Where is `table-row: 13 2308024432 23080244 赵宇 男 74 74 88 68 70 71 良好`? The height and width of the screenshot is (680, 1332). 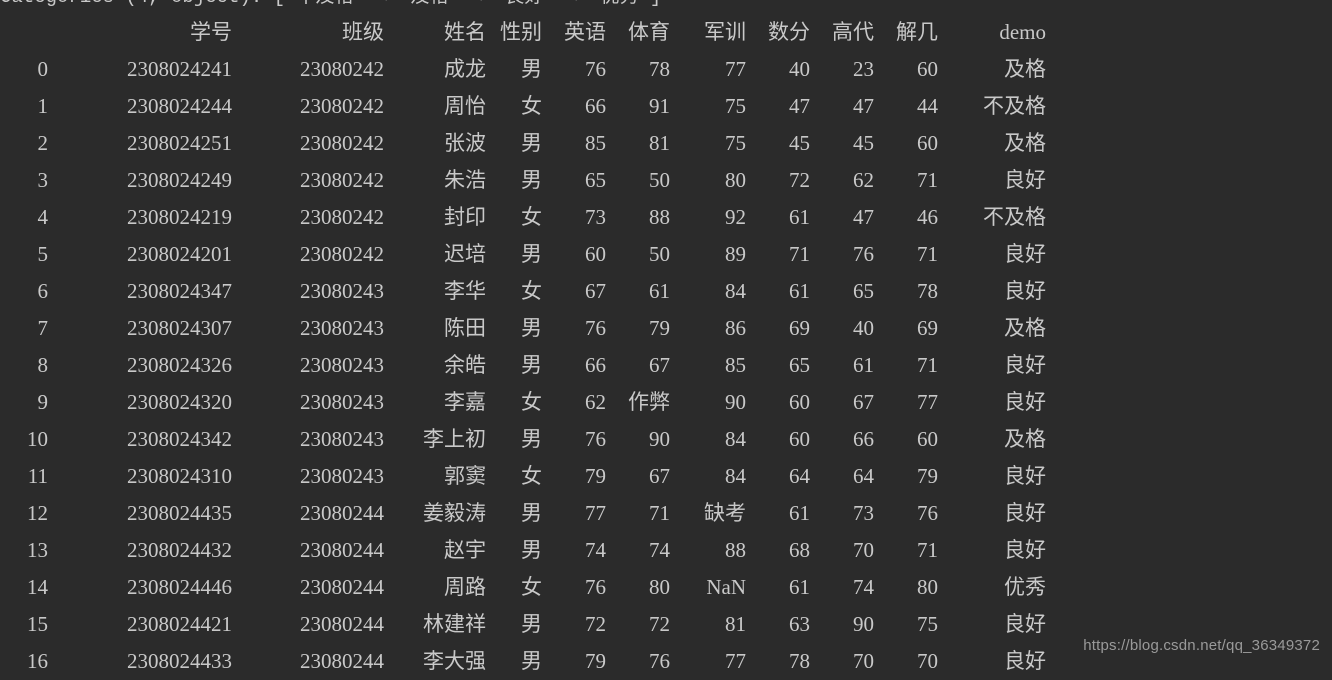 table-row: 13 2308024432 23080244 赵宇 男 74 74 88 68 70 71 良好 is located at coordinates (530, 550).